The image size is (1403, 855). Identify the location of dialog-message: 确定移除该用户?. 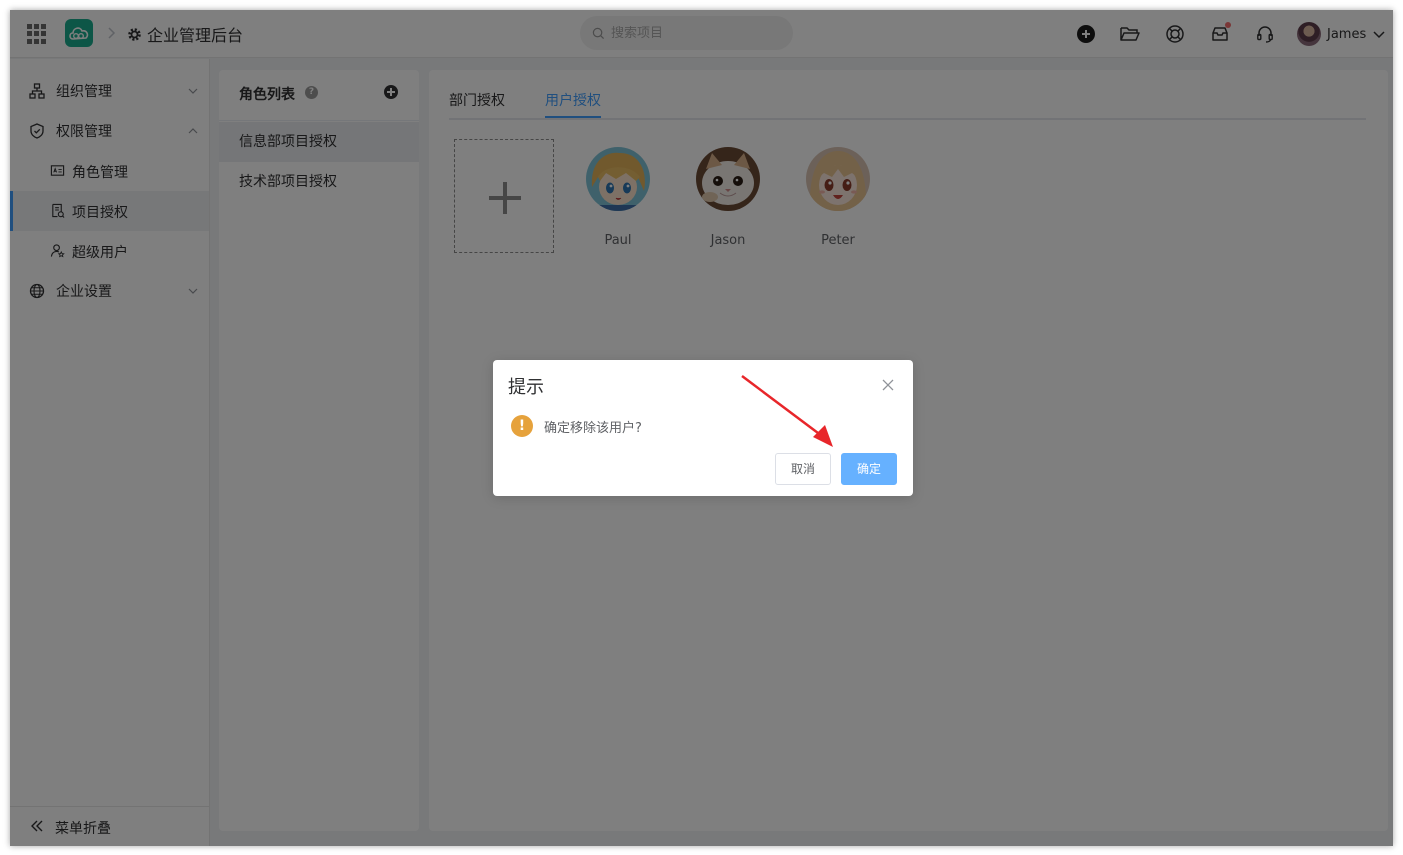
(593, 428).